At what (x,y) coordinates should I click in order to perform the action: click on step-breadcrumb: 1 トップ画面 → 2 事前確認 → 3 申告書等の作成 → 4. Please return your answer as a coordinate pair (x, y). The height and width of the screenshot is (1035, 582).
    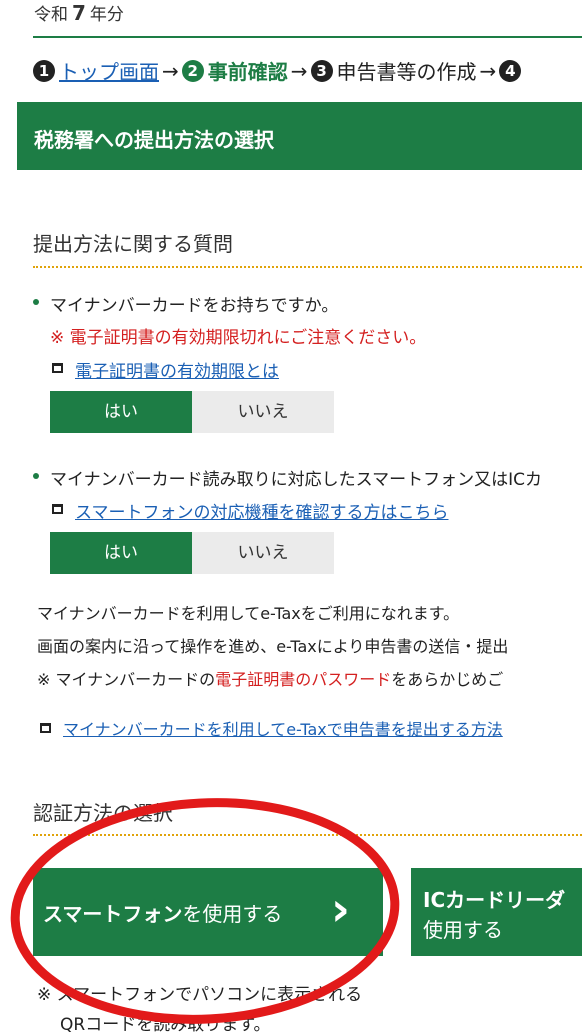
    Looking at the image, I should click on (279, 70).